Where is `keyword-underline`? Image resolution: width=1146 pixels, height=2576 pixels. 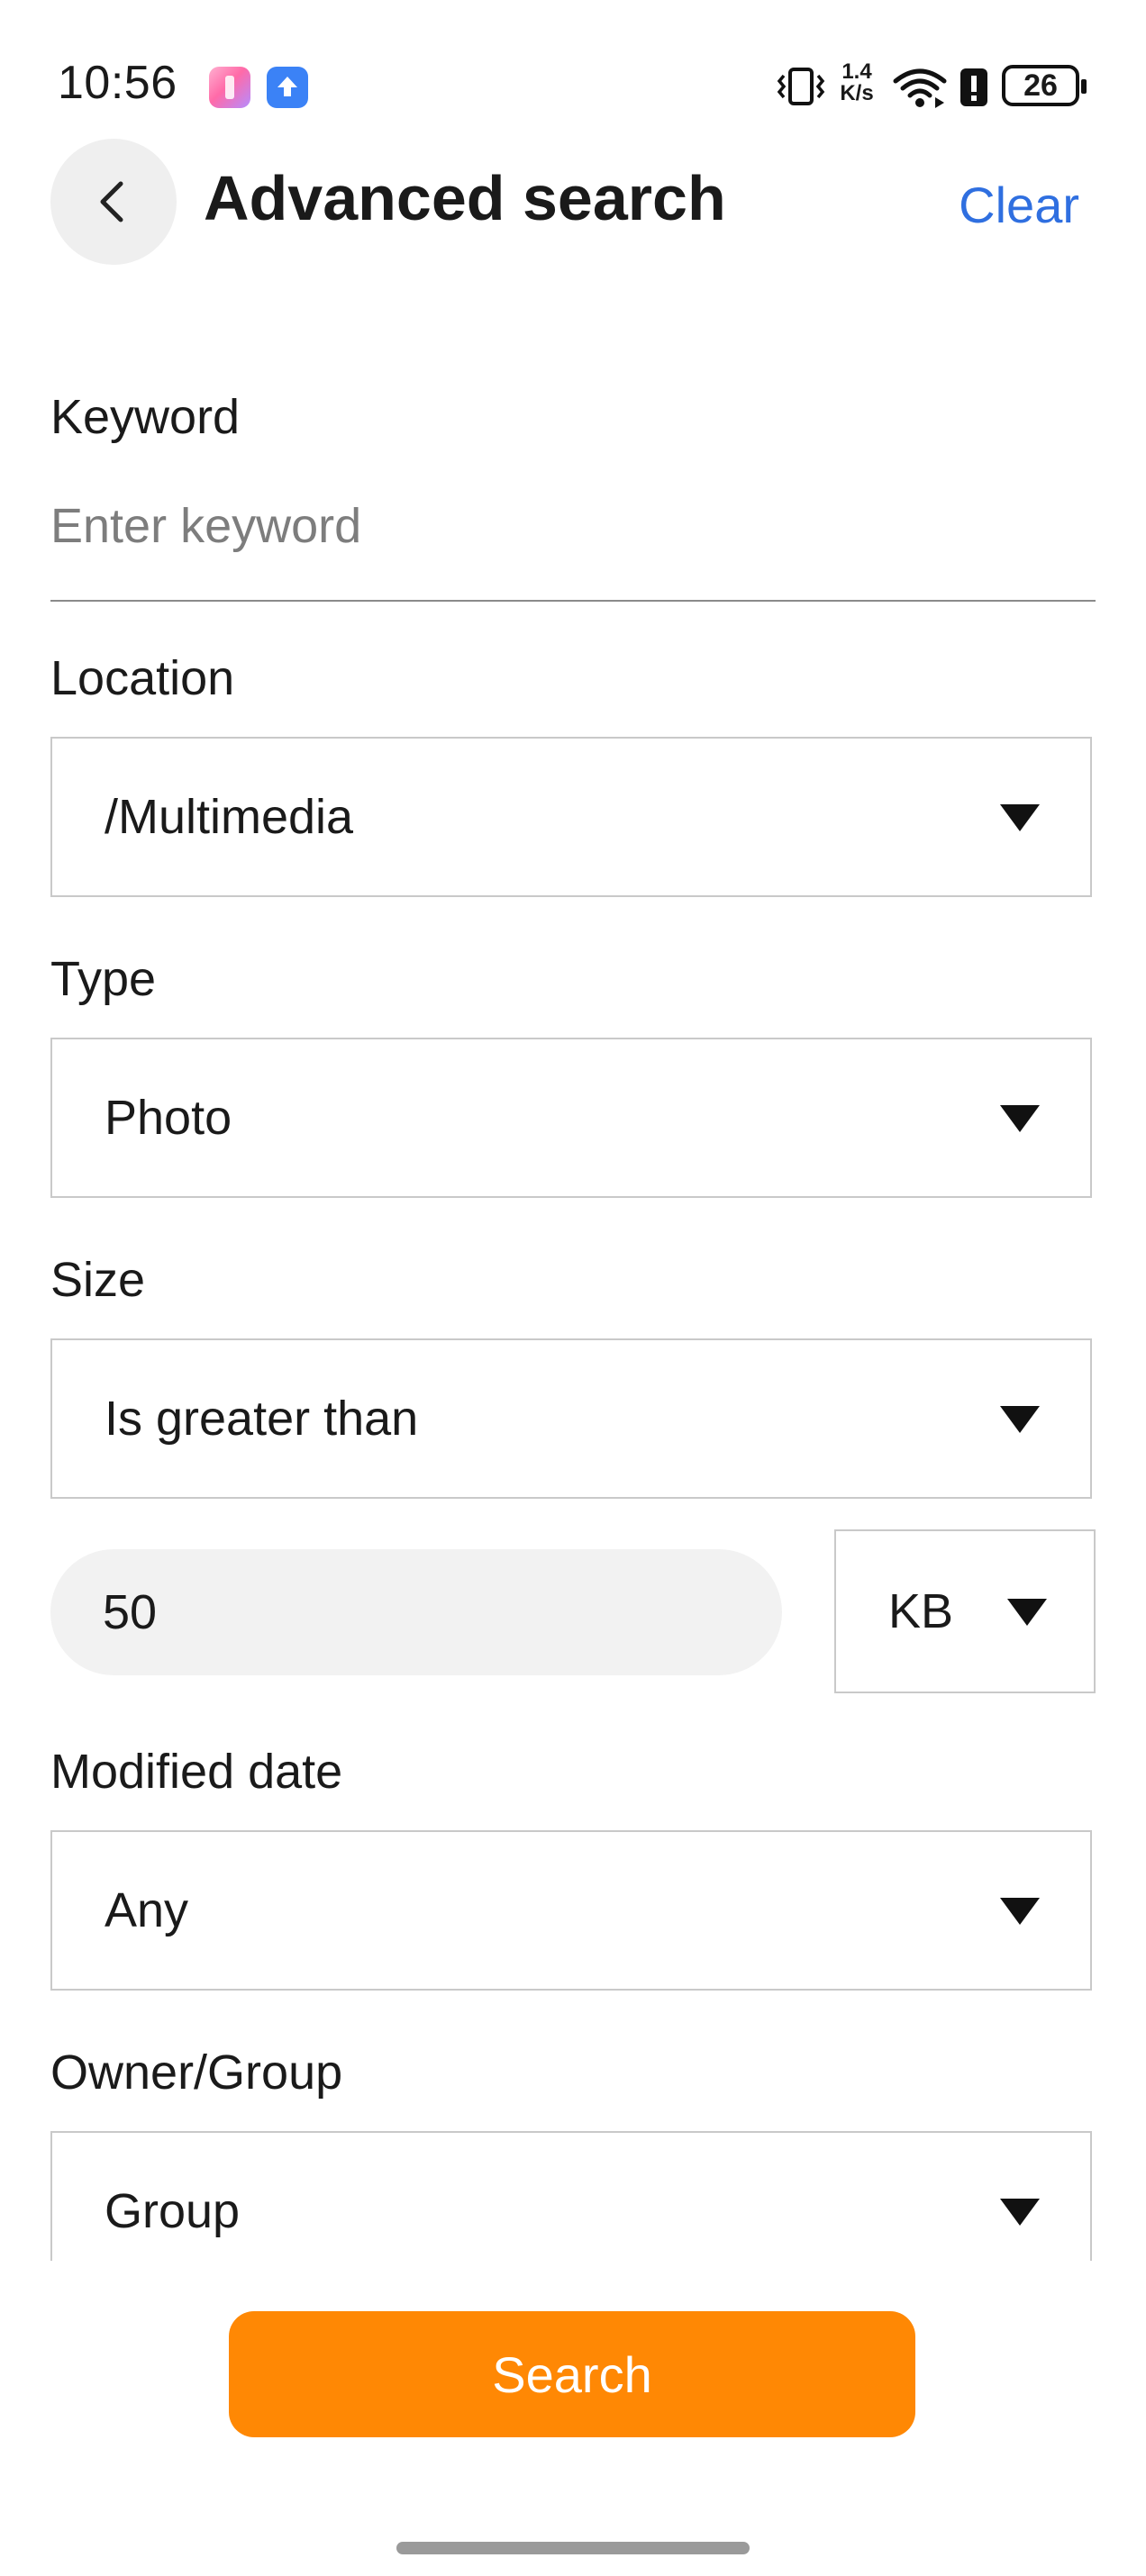
keyword-underline is located at coordinates (573, 601).